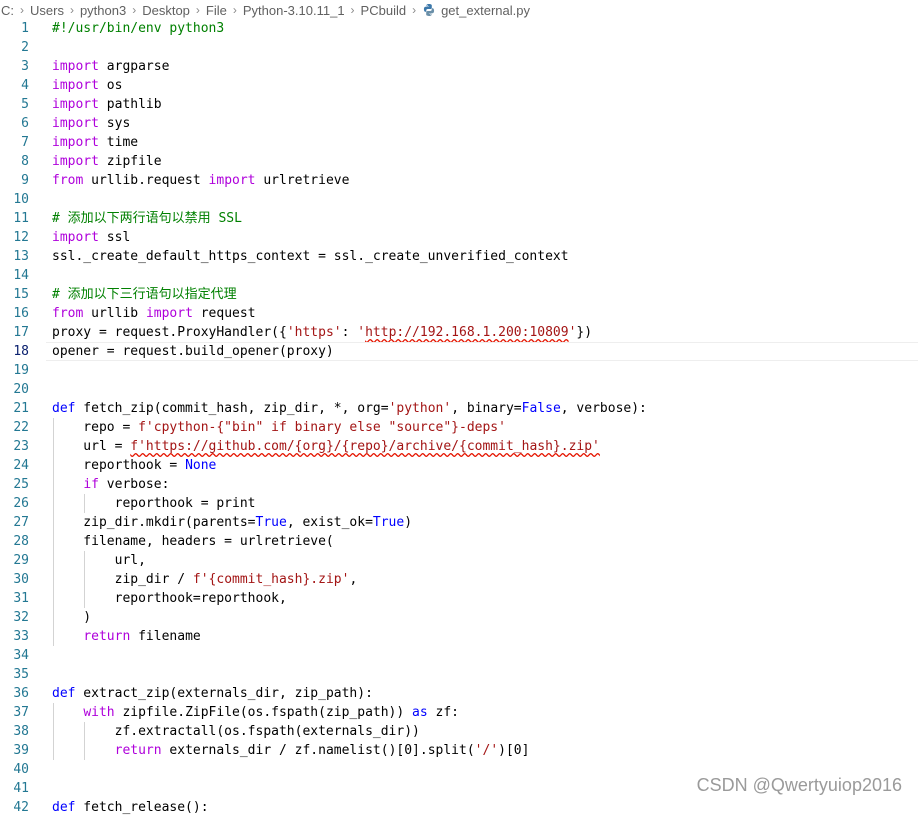 The height and width of the screenshot is (817, 918). What do you see at coordinates (21, 731) in the screenshot?
I see `line-number: 38` at bounding box center [21, 731].